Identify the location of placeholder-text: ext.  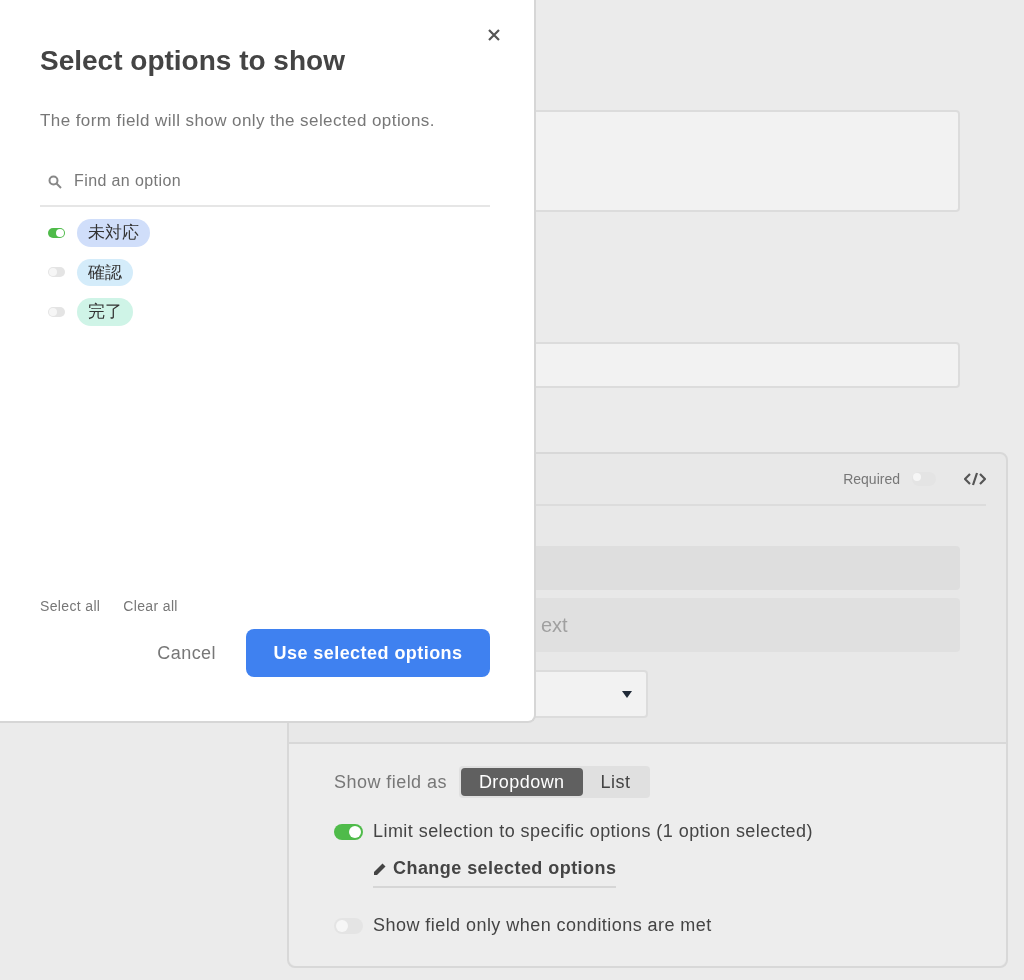
(554, 625).